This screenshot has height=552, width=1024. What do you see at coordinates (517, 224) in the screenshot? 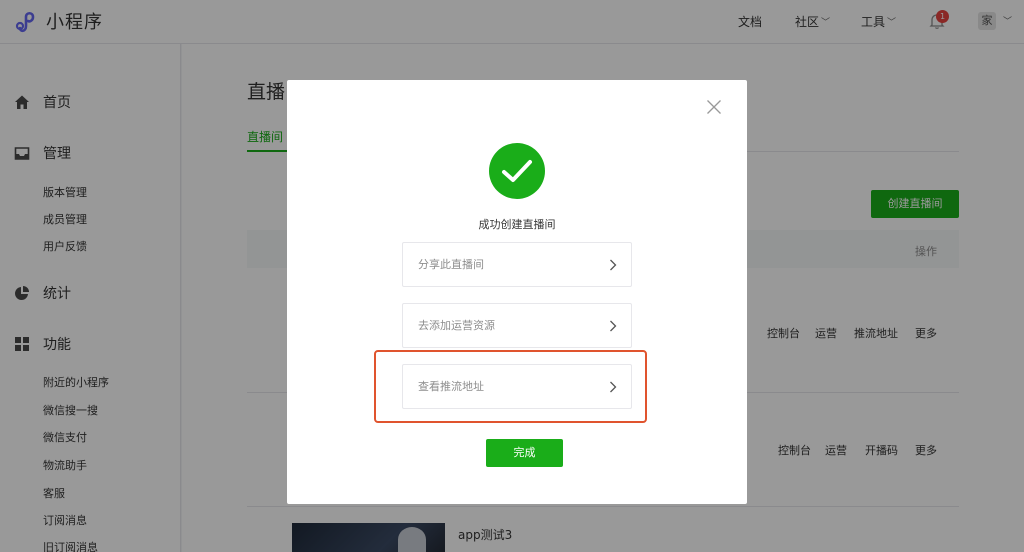
I see `success-message: 成功创建直播间` at bounding box center [517, 224].